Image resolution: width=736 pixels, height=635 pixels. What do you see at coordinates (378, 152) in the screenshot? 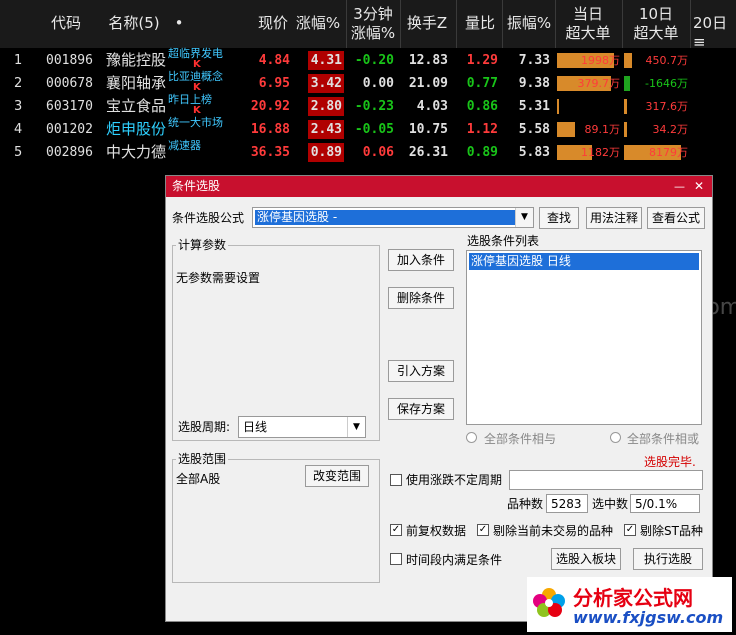
I see `row-change-3min: 0.06` at bounding box center [378, 152].